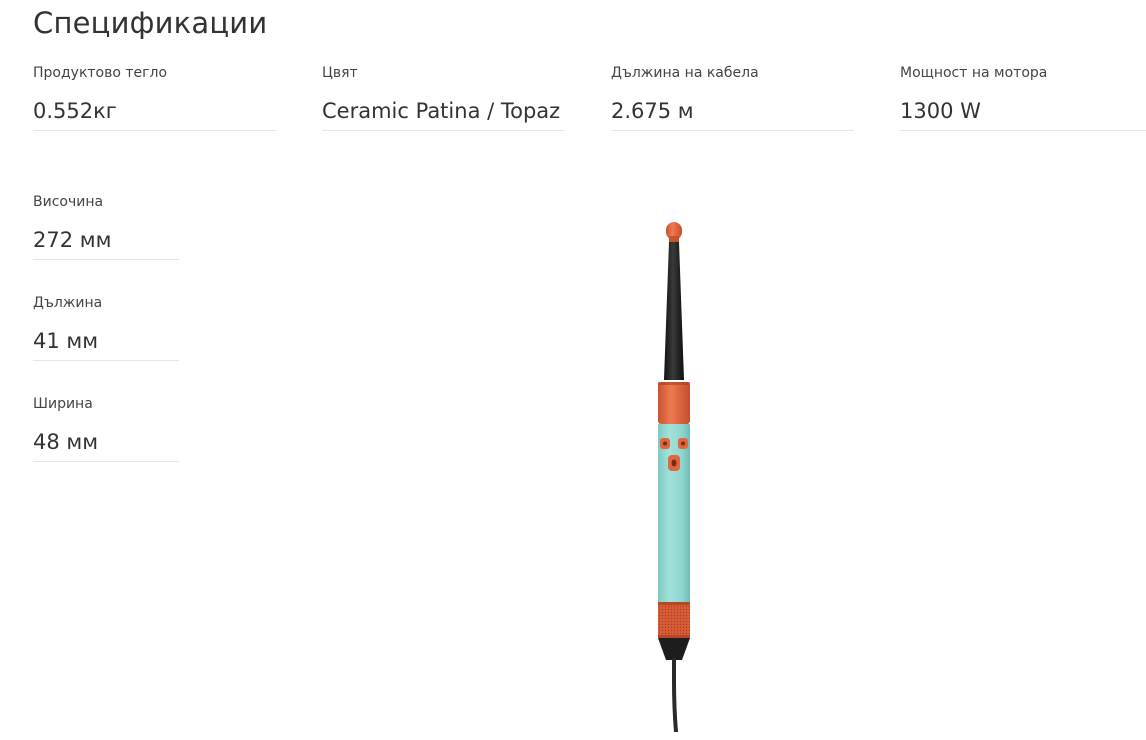 This screenshot has height=740, width=1146. I want to click on spec-weight-value: 0.552кг, so click(154, 114).